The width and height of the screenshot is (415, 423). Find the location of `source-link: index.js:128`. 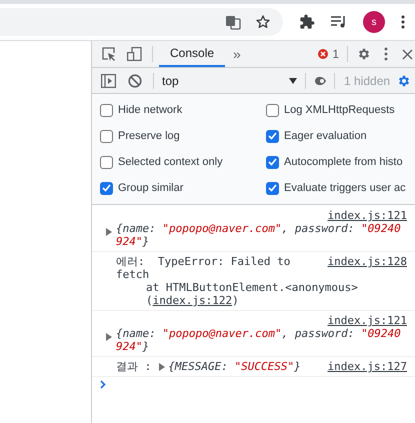

source-link: index.js:128 is located at coordinates (367, 261).